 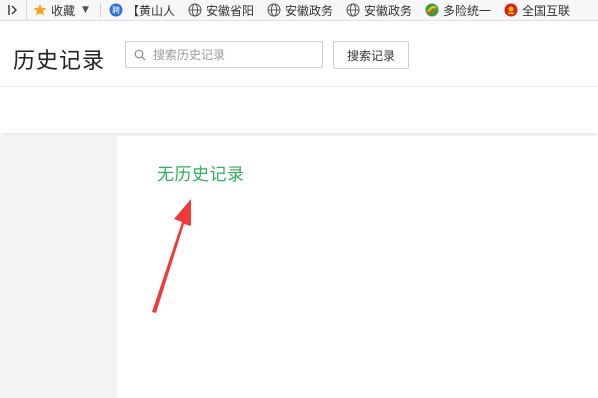 I want to click on annotation-arrow-icon, so click(x=171, y=256).